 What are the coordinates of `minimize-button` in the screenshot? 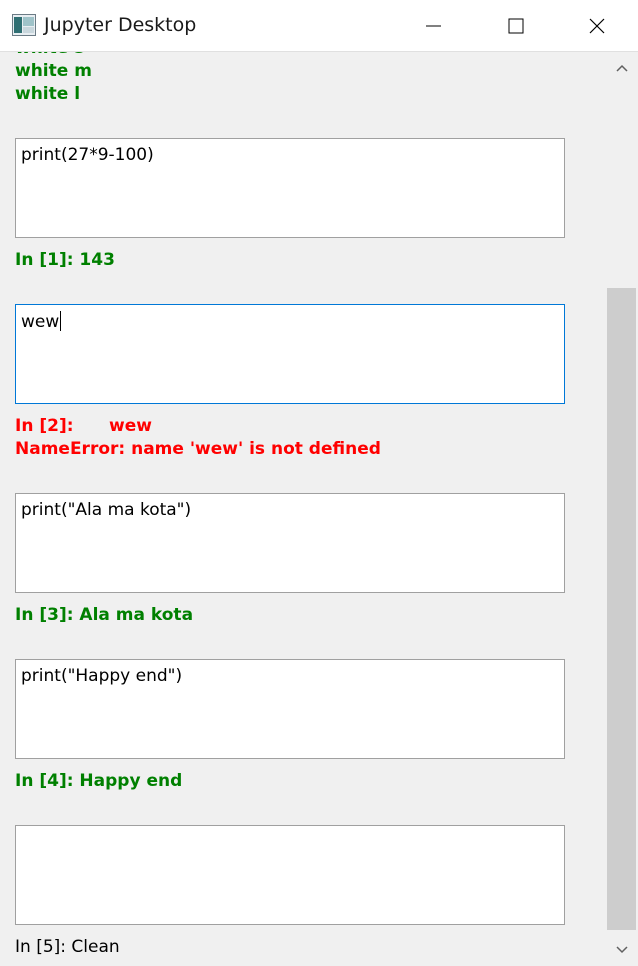 It's located at (434, 25).